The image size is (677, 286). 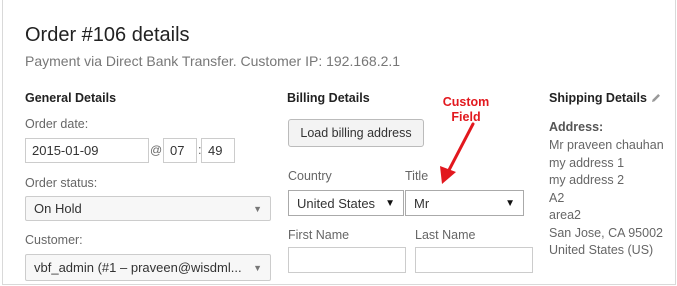 What do you see at coordinates (310, 176) in the screenshot?
I see `country-label: Country` at bounding box center [310, 176].